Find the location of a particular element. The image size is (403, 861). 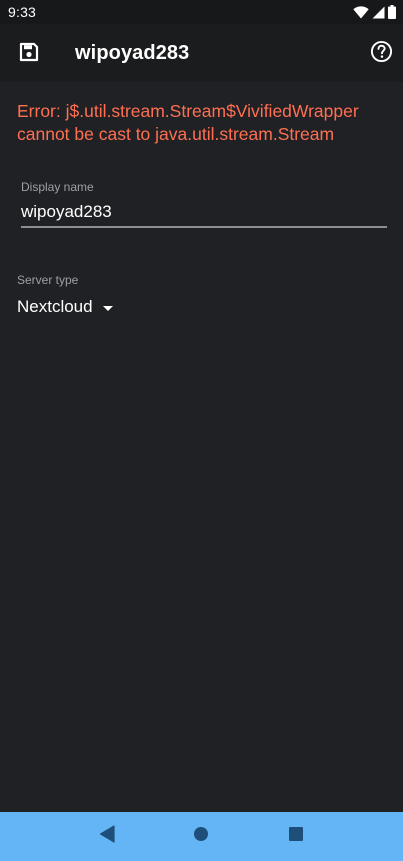

home-button is located at coordinates (201, 837).